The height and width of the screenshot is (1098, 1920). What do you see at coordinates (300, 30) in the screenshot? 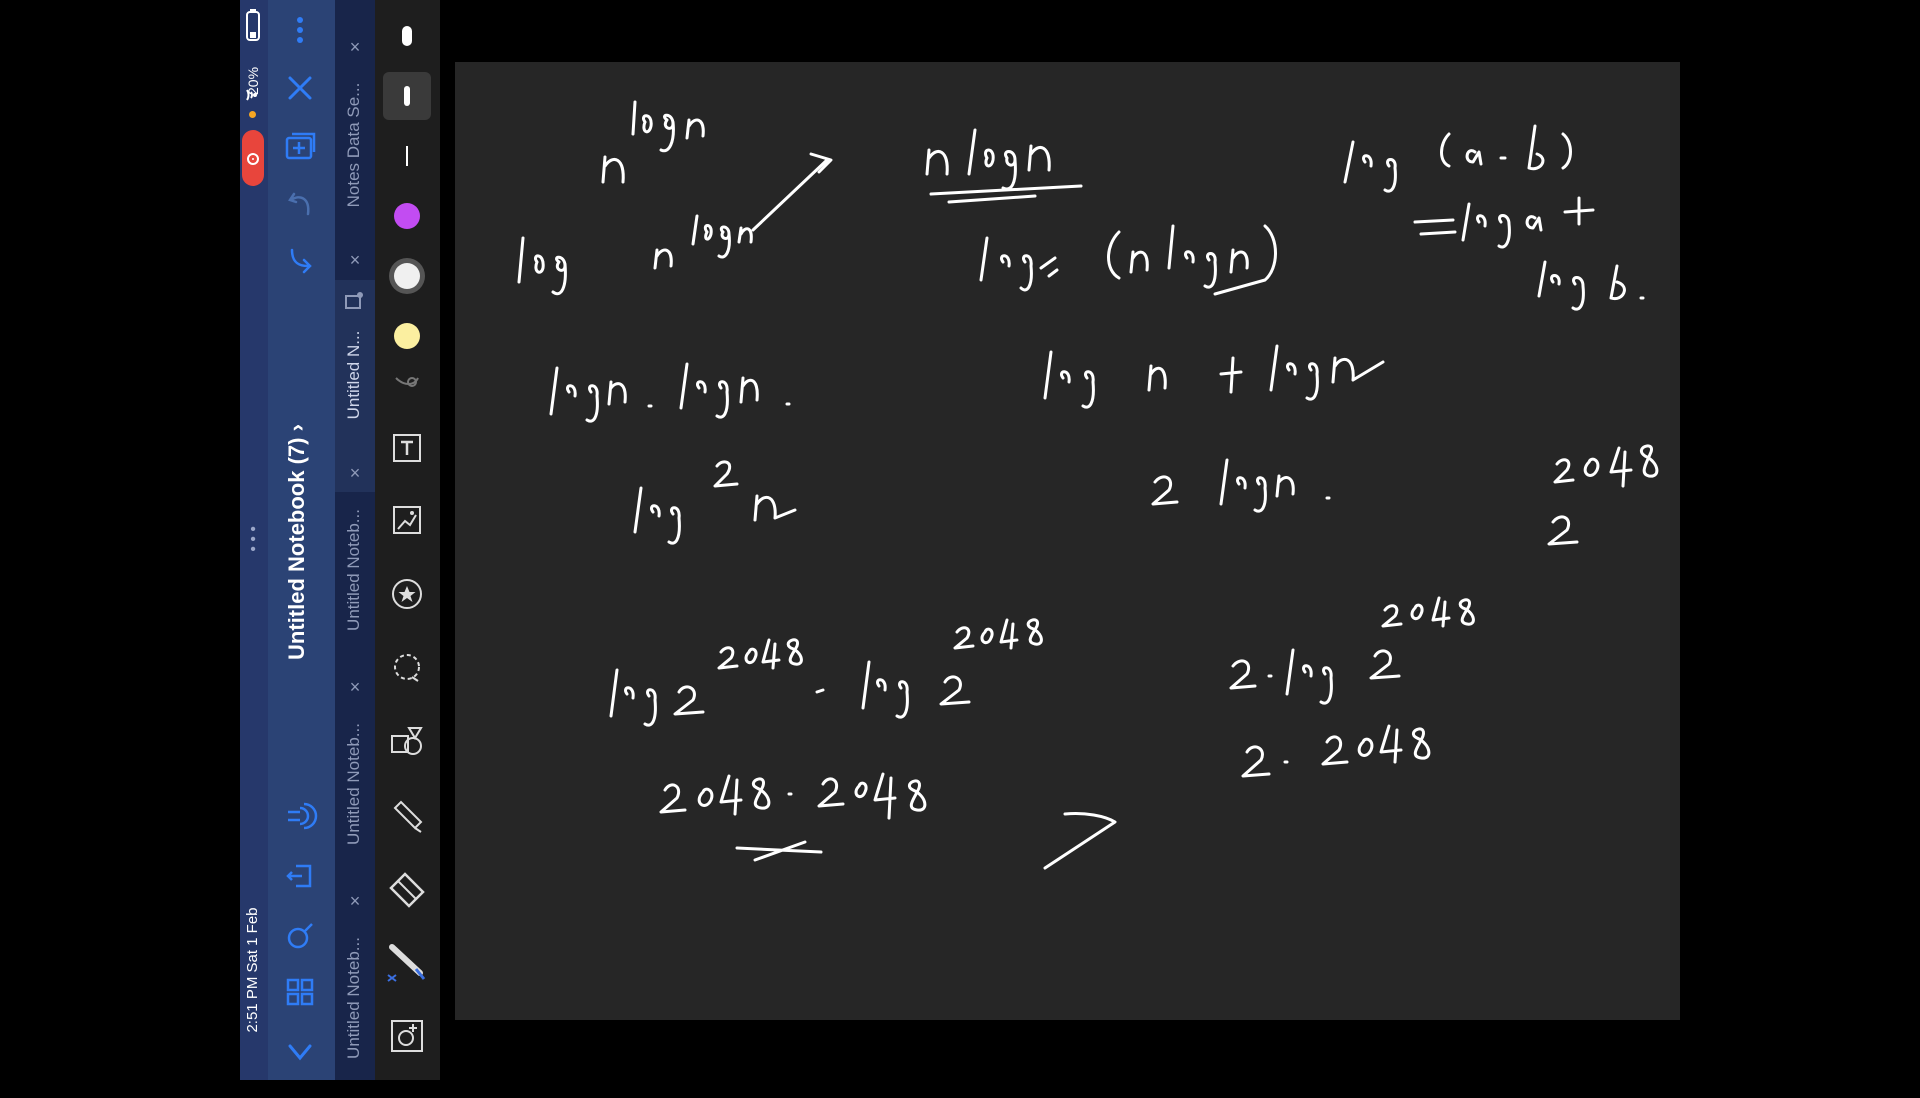
I see `more-vertical-icon` at bounding box center [300, 30].